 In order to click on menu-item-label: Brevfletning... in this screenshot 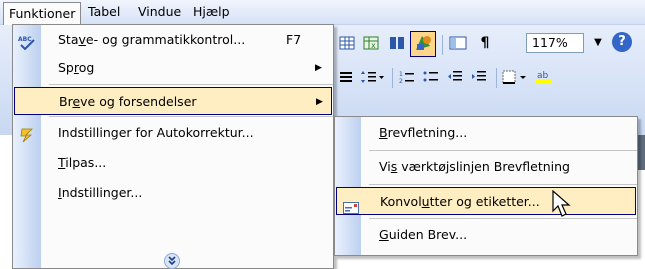, I will do `click(423, 132)`.